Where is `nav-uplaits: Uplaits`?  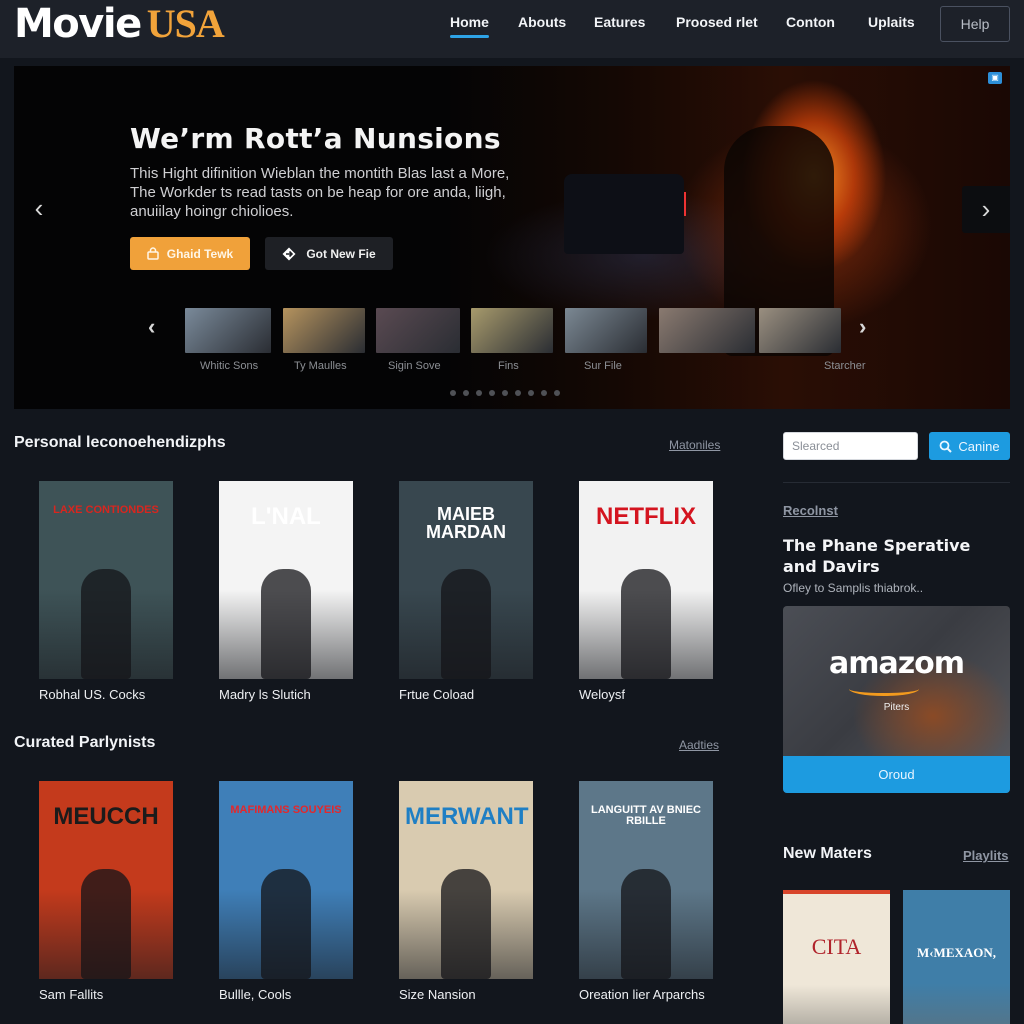 nav-uplaits: Uplaits is located at coordinates (891, 22).